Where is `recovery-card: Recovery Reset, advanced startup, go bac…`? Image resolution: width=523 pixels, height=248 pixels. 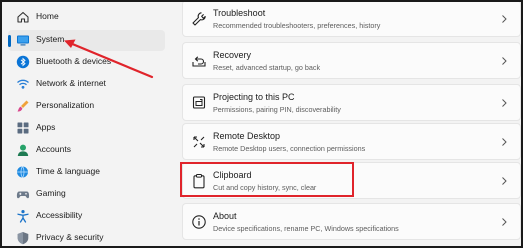
recovery-card: Recovery Reset, advanced startup, go bac… is located at coordinates (351, 60).